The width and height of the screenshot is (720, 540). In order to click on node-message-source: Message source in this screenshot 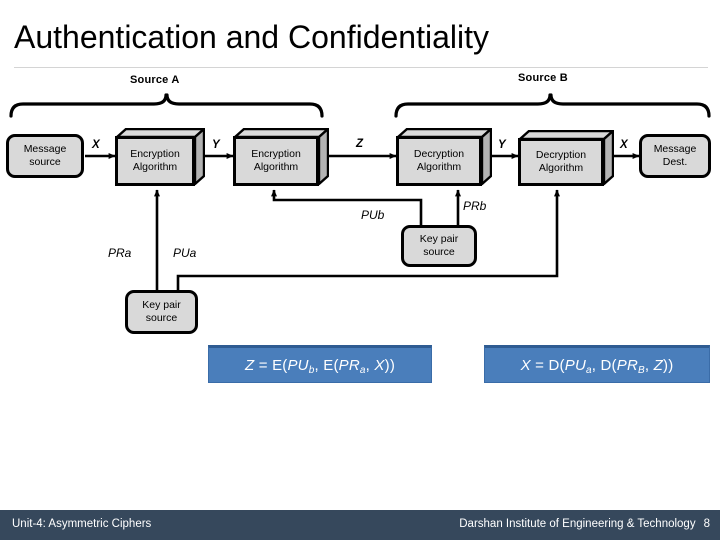, I will do `click(45, 156)`.